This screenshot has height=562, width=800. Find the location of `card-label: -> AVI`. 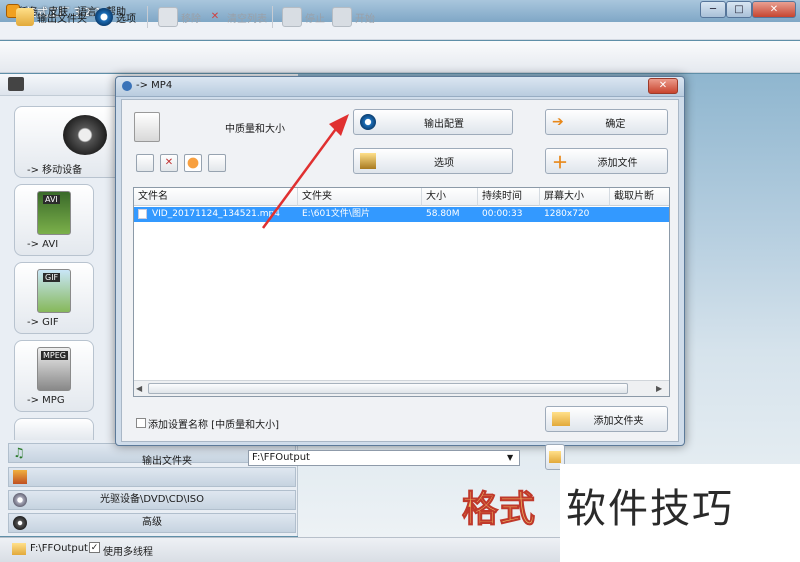

card-label: -> AVI is located at coordinates (43, 244).